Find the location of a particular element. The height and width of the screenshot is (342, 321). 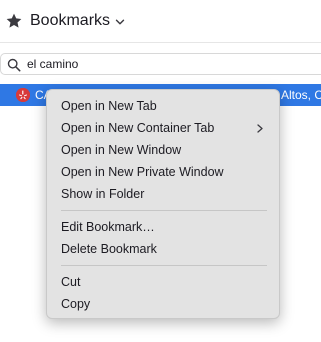

menu-item-label: Cut is located at coordinates (71, 282).